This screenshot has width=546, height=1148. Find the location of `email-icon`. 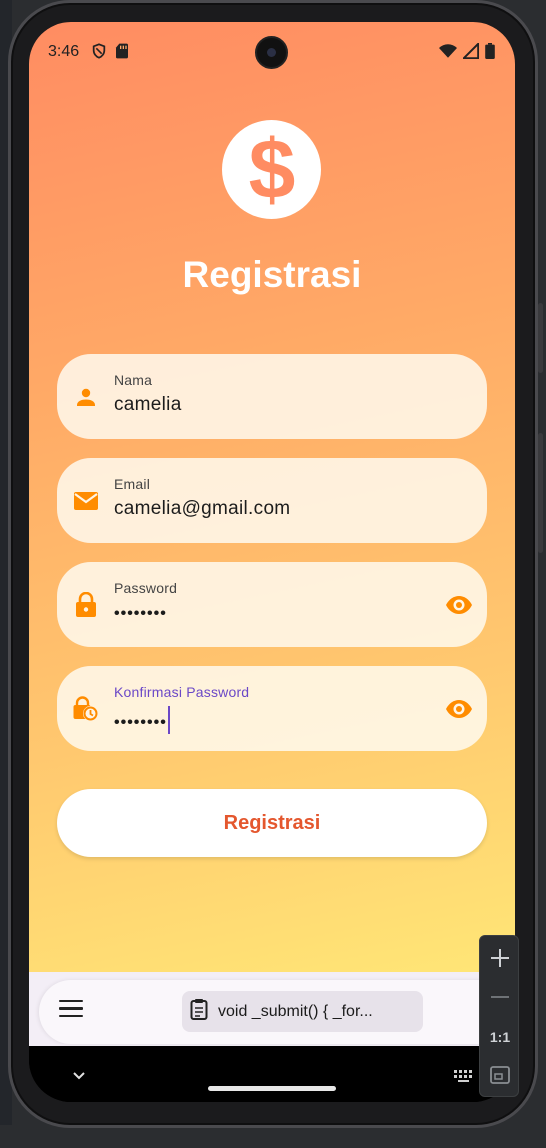

email-icon is located at coordinates (86, 501).